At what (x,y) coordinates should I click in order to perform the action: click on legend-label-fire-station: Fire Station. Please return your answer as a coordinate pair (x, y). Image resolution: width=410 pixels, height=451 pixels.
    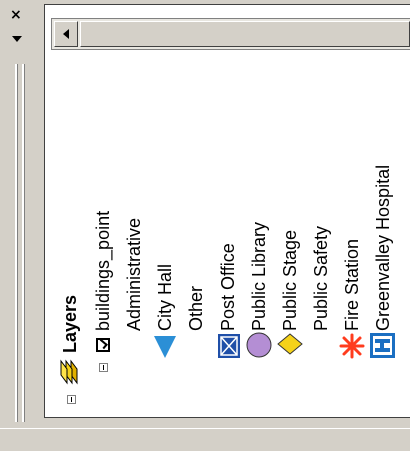
    Looking at the image, I should click on (352, 284).